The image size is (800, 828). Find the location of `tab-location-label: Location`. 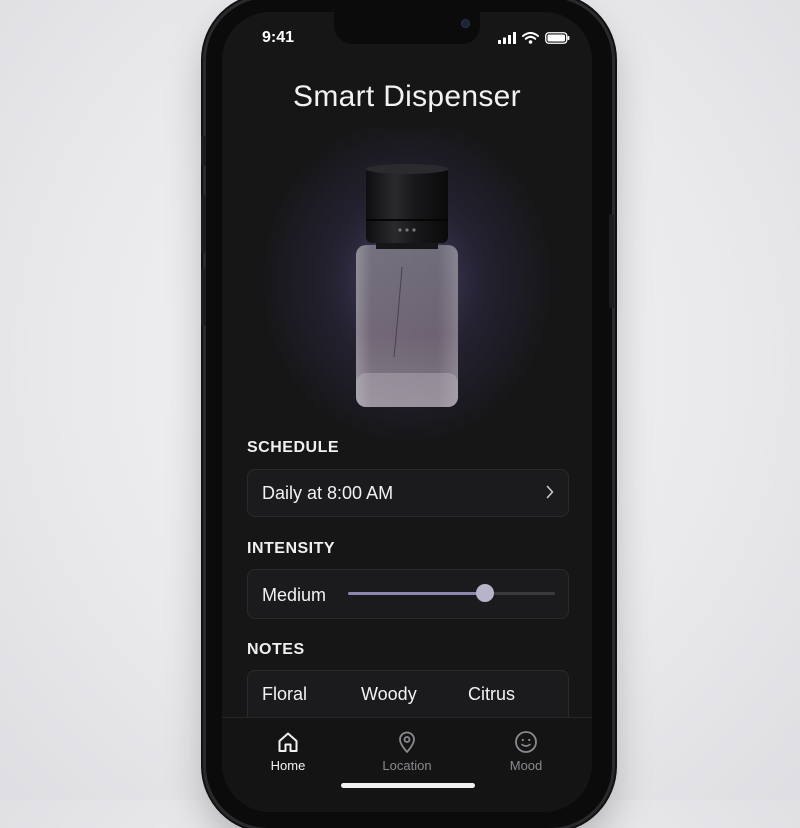

tab-location-label: Location is located at coordinates (407, 765).